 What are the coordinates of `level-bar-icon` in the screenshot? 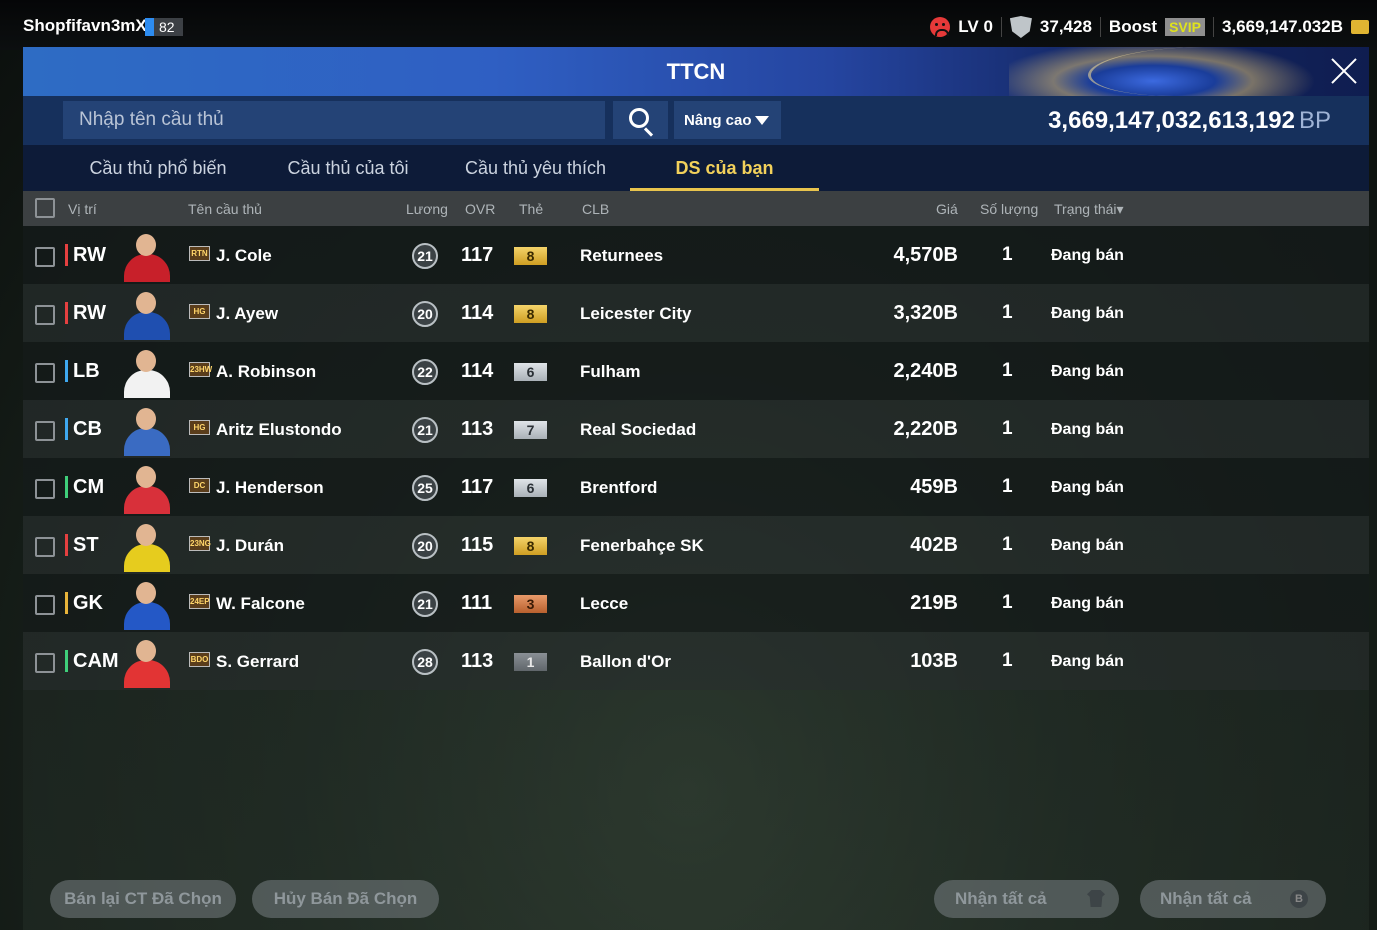 It's located at (149, 27).